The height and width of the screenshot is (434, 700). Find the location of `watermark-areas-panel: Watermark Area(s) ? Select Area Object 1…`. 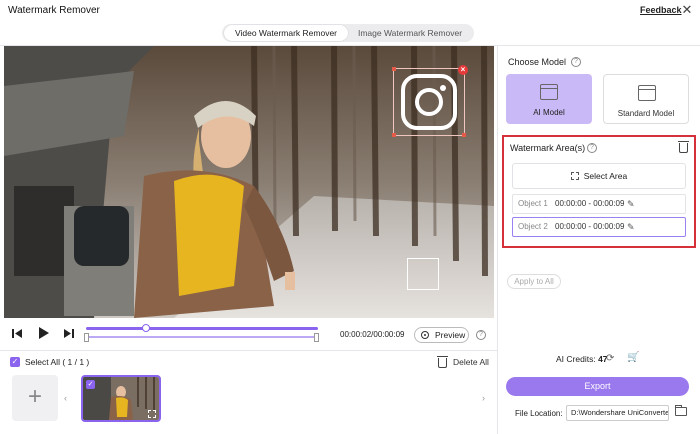

watermark-areas-panel: Watermark Area(s) ? Select Area Object 1… is located at coordinates (599, 191).